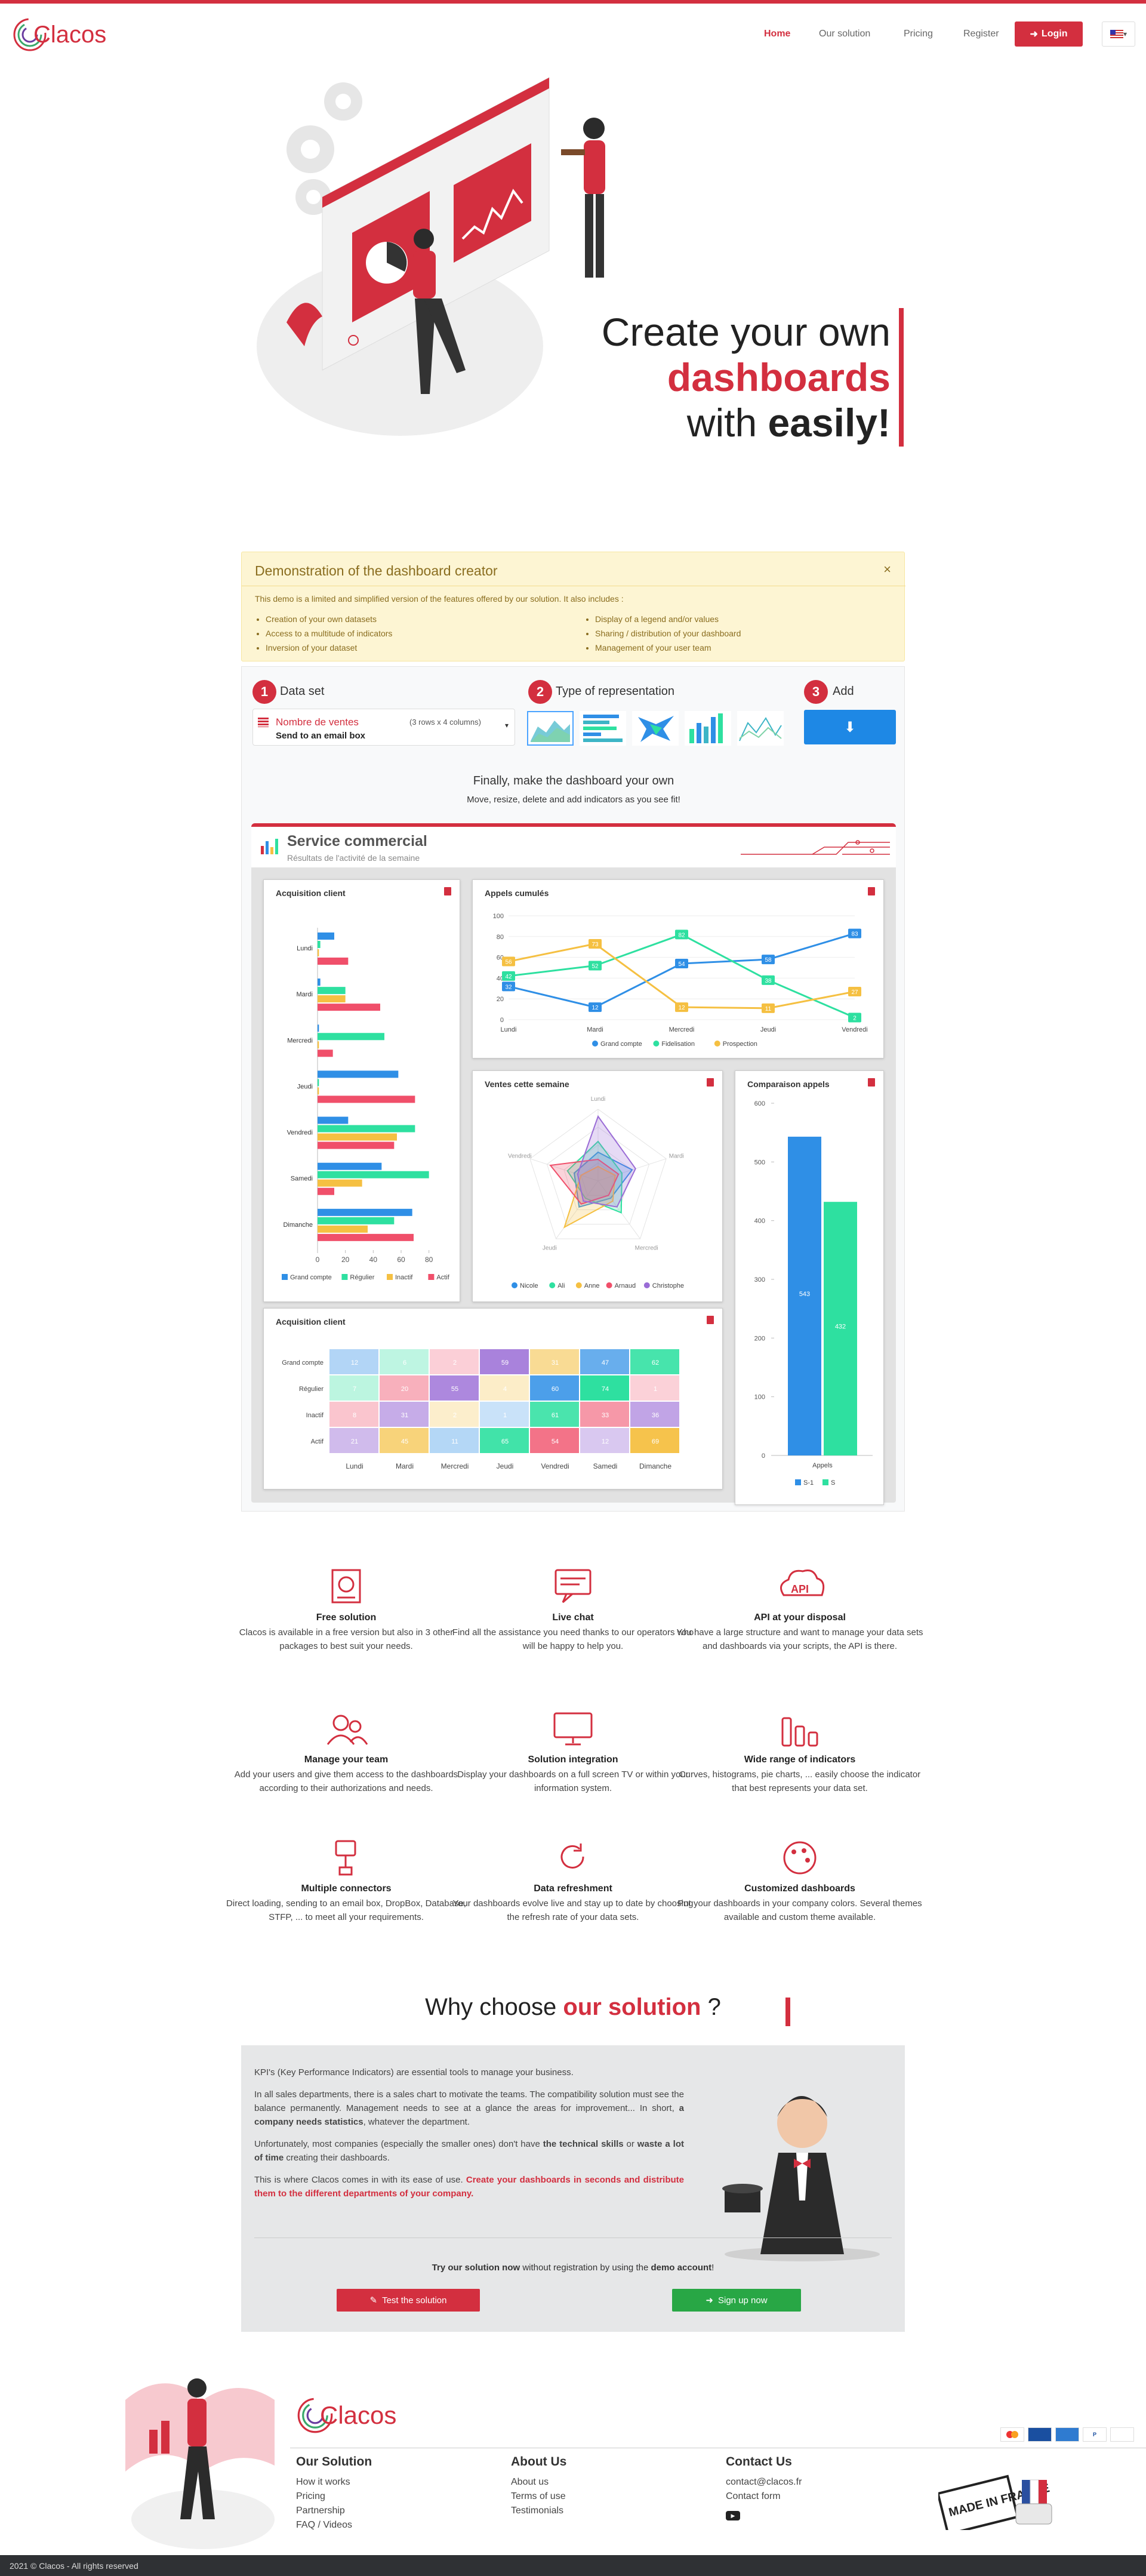 This screenshot has height=2576, width=1146. What do you see at coordinates (1118, 34) in the screenshot?
I see `language-selector: ▾` at bounding box center [1118, 34].